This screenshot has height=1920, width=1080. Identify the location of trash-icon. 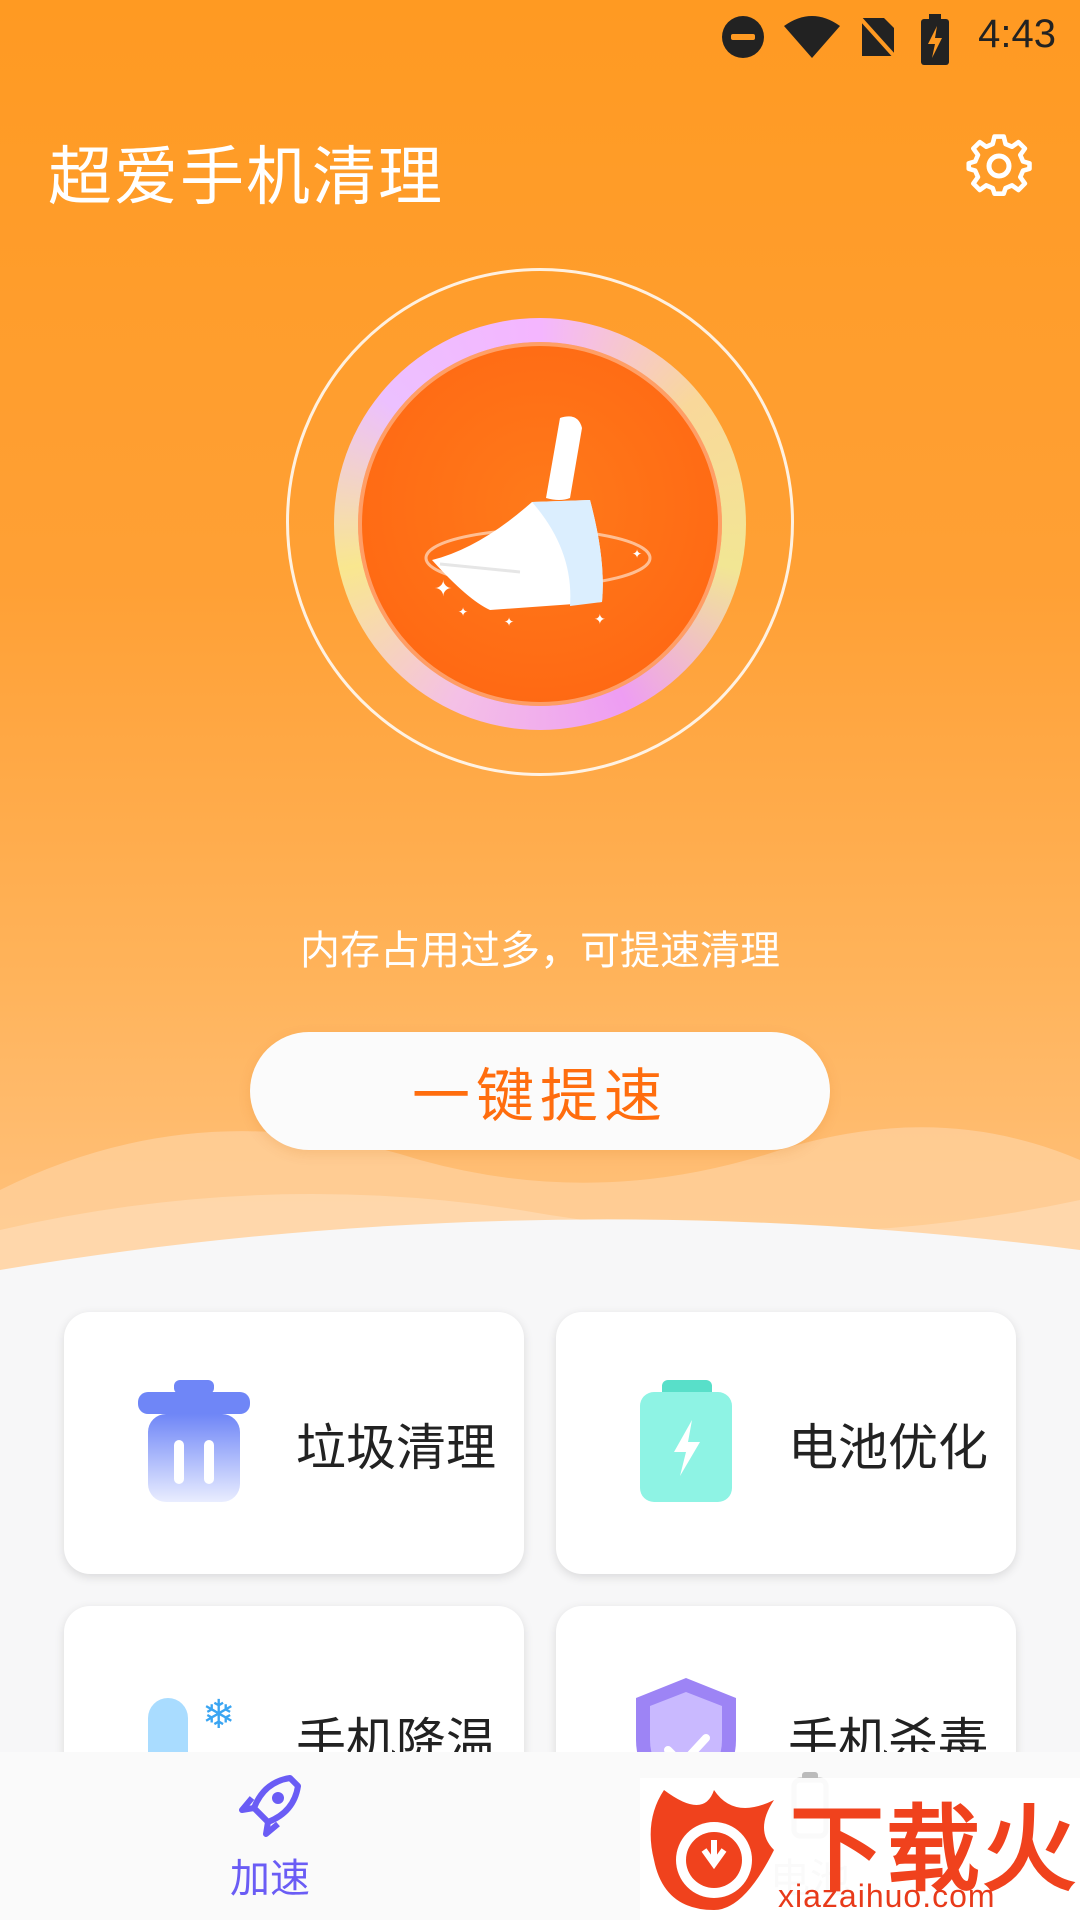
(194, 1441).